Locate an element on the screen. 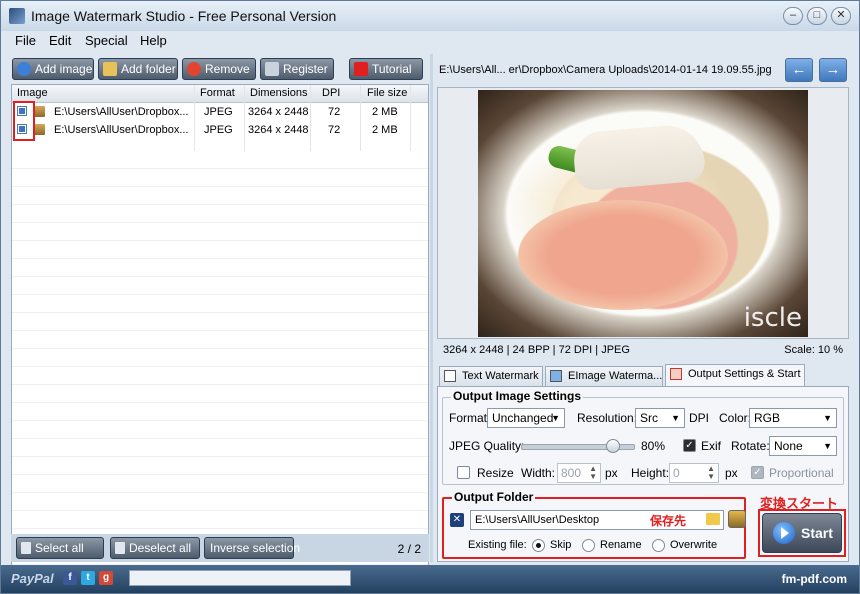  folder-icon is located at coordinates (110, 69).